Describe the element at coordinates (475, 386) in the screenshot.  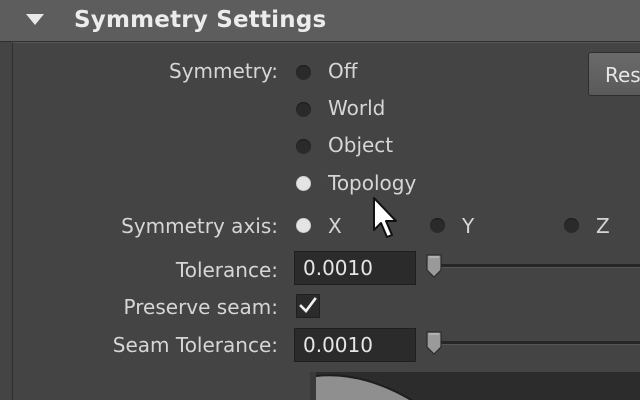
I see `viewport-preview` at that location.